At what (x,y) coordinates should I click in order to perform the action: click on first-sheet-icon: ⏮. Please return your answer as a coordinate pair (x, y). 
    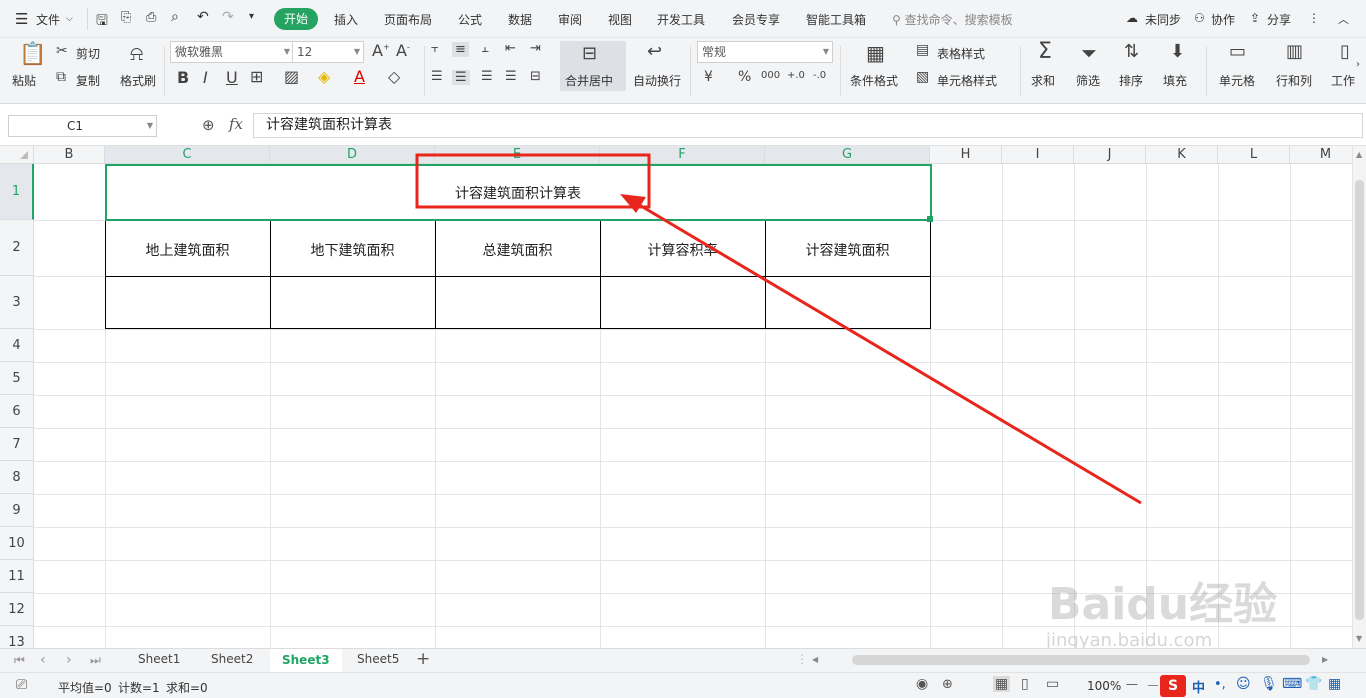
    Looking at the image, I should click on (19, 660).